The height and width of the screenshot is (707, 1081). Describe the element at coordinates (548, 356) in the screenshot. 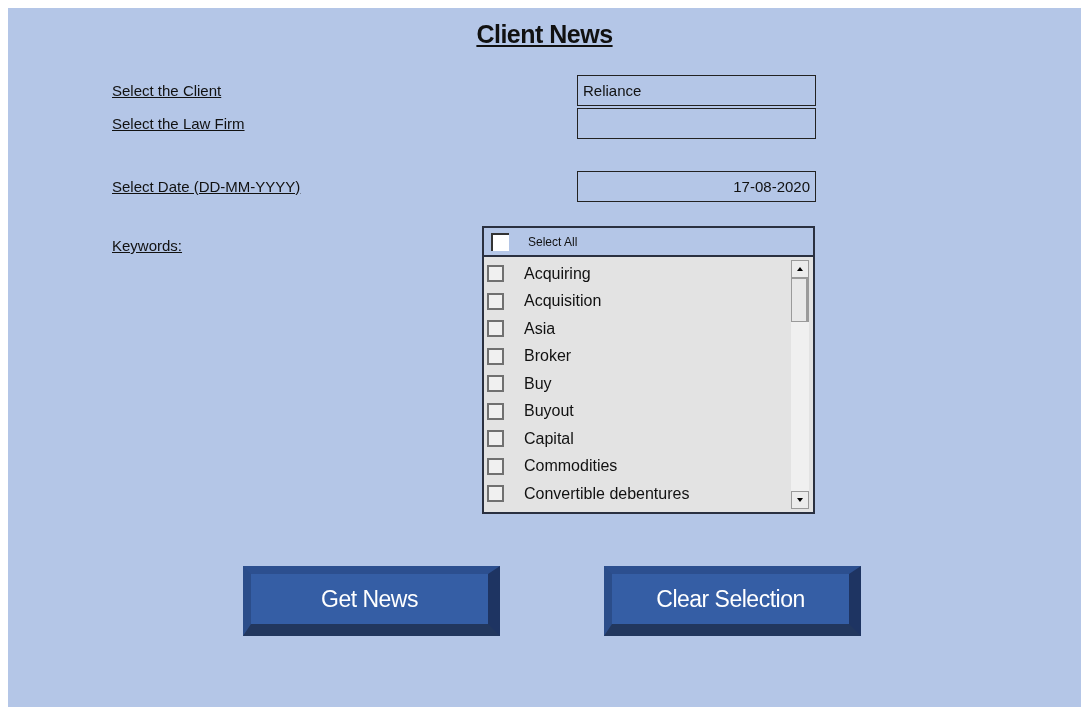

I see `keyword-option: Broker` at that location.